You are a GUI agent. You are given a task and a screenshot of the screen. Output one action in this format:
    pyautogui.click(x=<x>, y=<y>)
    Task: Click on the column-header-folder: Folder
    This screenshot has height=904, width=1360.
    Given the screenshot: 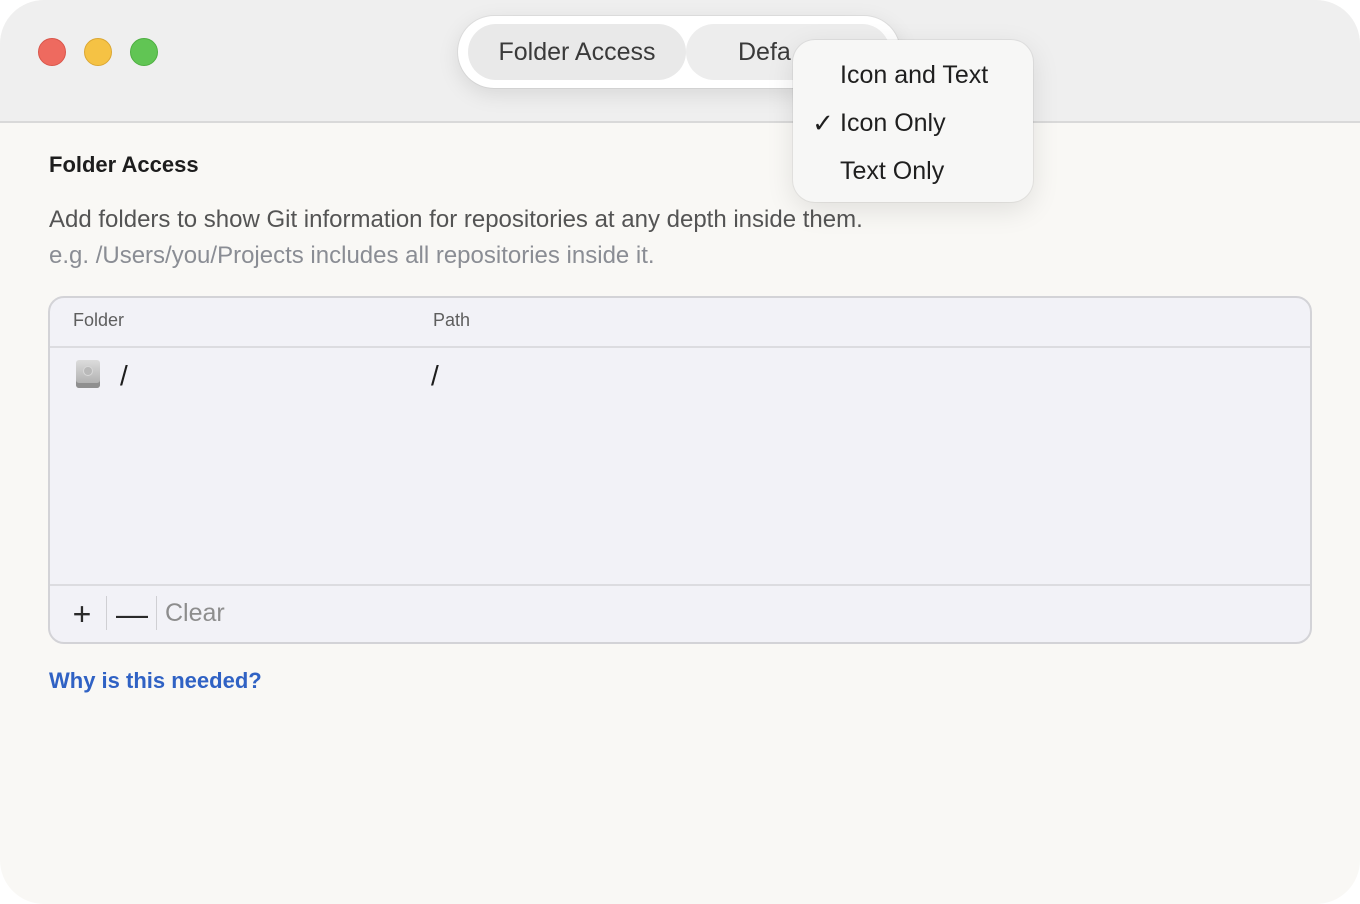 What is the action you would take?
    pyautogui.click(x=98, y=320)
    